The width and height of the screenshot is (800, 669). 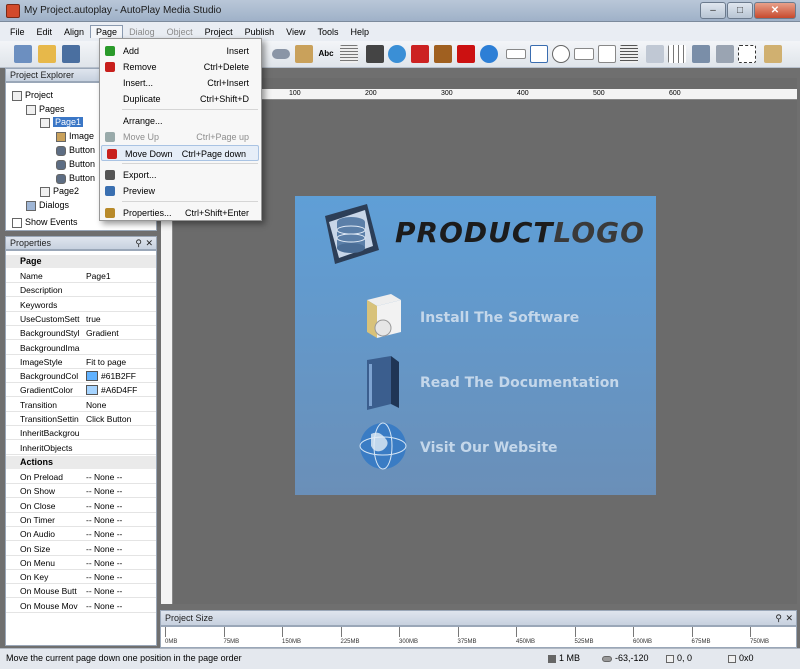 What do you see at coordinates (713, 10) in the screenshot?
I see `minimize-button: –` at bounding box center [713, 10].